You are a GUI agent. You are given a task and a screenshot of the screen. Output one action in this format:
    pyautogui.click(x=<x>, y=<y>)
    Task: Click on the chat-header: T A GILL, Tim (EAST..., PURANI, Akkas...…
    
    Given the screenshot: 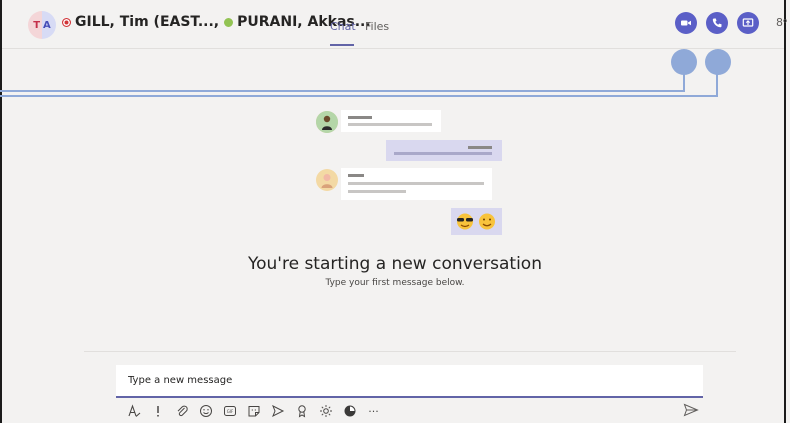 What is the action you would take?
    pyautogui.click(x=395, y=24)
    